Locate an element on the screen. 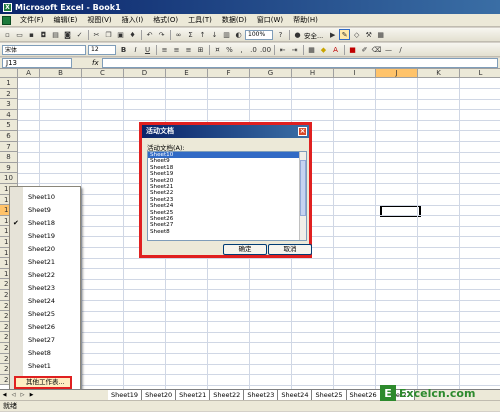 The image size is (500, 412). row-header-6: 6 is located at coordinates (9, 136).